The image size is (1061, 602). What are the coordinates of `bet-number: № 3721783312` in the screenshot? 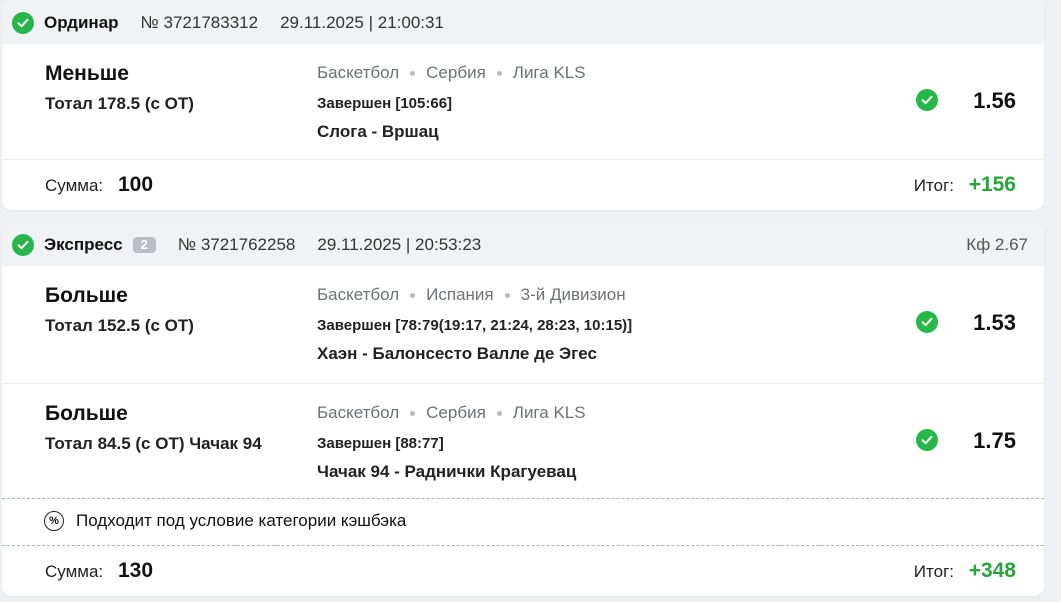 It's located at (199, 22).